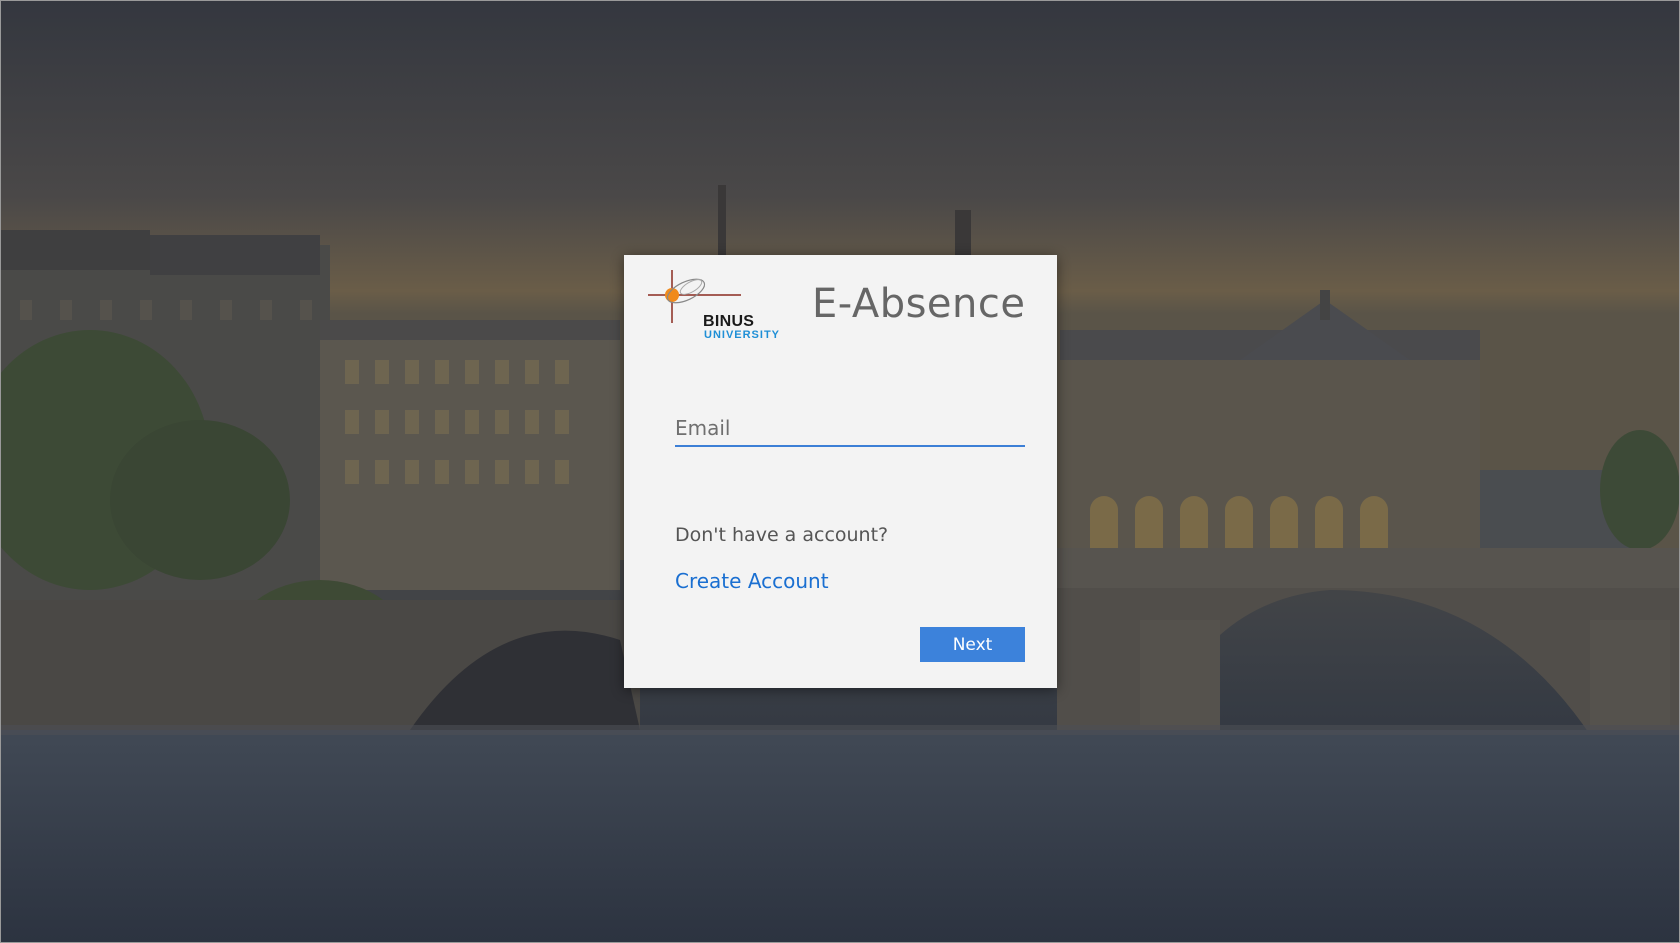  What do you see at coordinates (919, 304) in the screenshot?
I see `app-title: E-Absence` at bounding box center [919, 304].